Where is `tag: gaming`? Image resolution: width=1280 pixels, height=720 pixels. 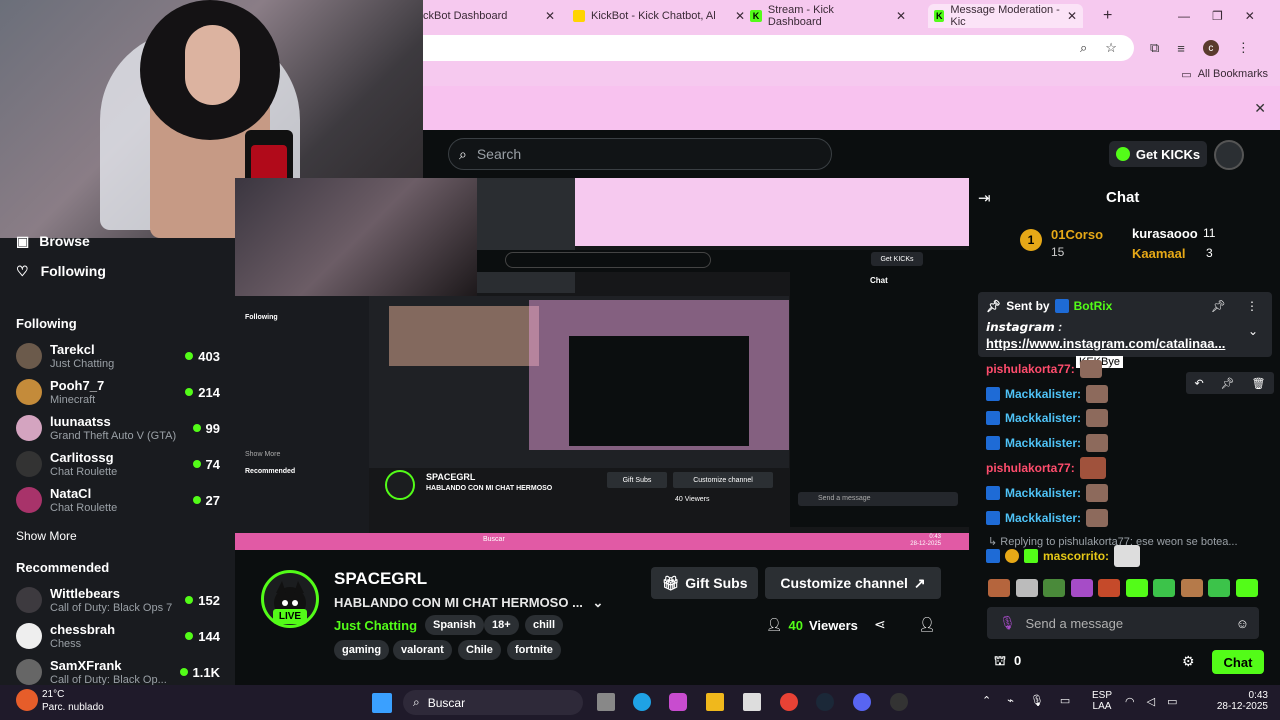 tag: gaming is located at coordinates (362, 650).